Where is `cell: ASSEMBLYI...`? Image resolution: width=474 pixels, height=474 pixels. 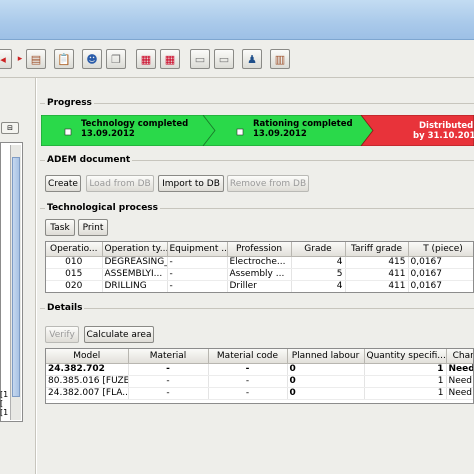 cell: ASSEMBLYI... is located at coordinates (135, 274).